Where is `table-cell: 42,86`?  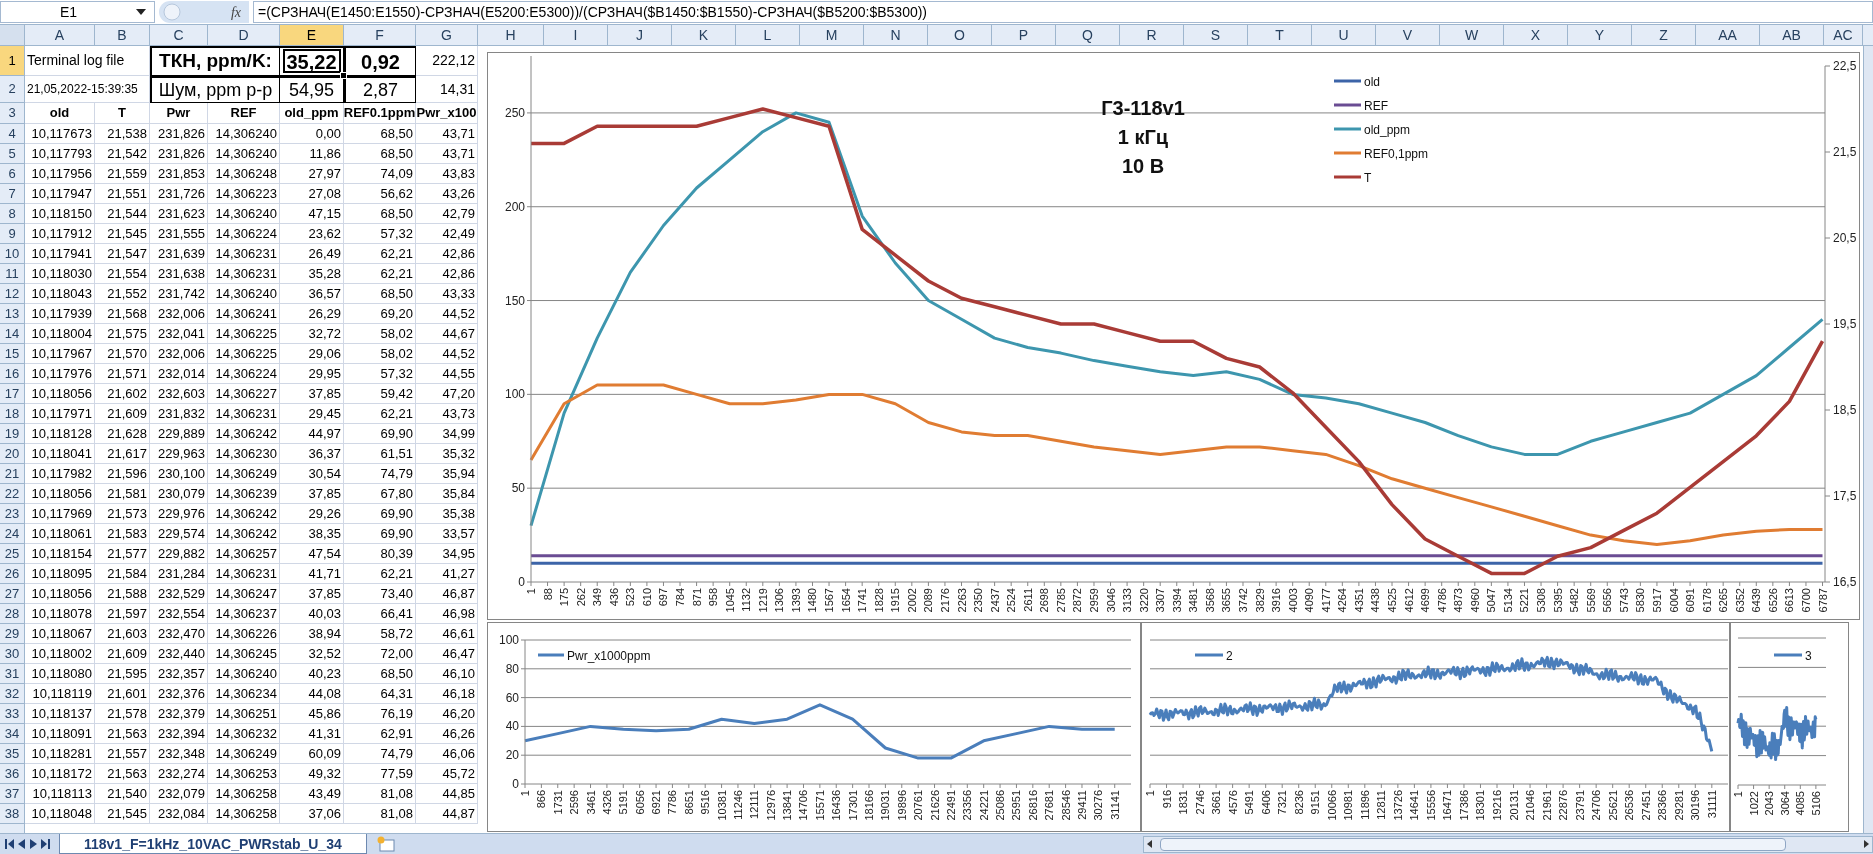 table-cell: 42,86 is located at coordinates (447, 254).